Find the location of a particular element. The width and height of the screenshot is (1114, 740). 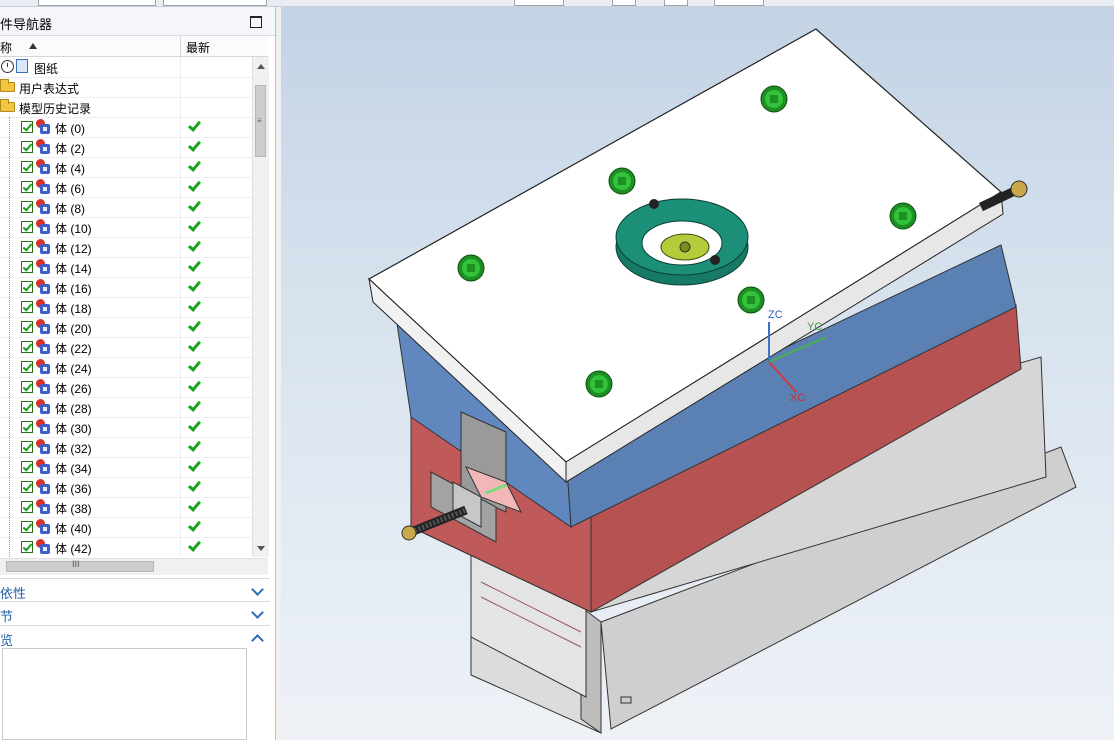

tree-item-body: 体 (26) is located at coordinates (126, 387).